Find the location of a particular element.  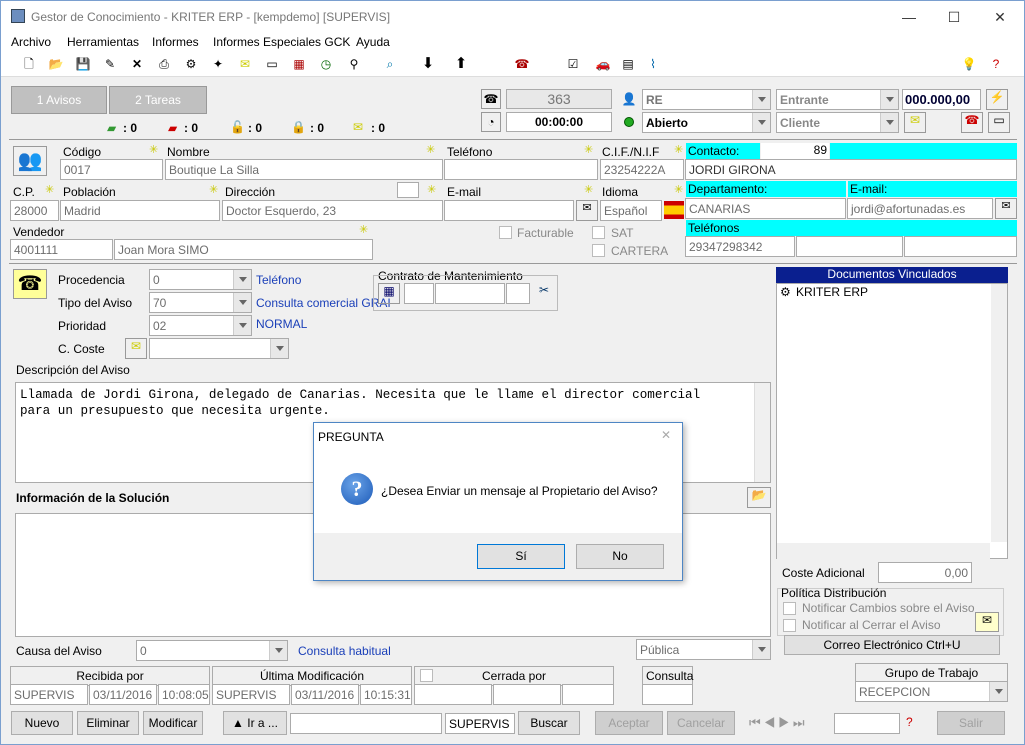

arrow-up-icon: ⬆ is located at coordinates (461, 64).